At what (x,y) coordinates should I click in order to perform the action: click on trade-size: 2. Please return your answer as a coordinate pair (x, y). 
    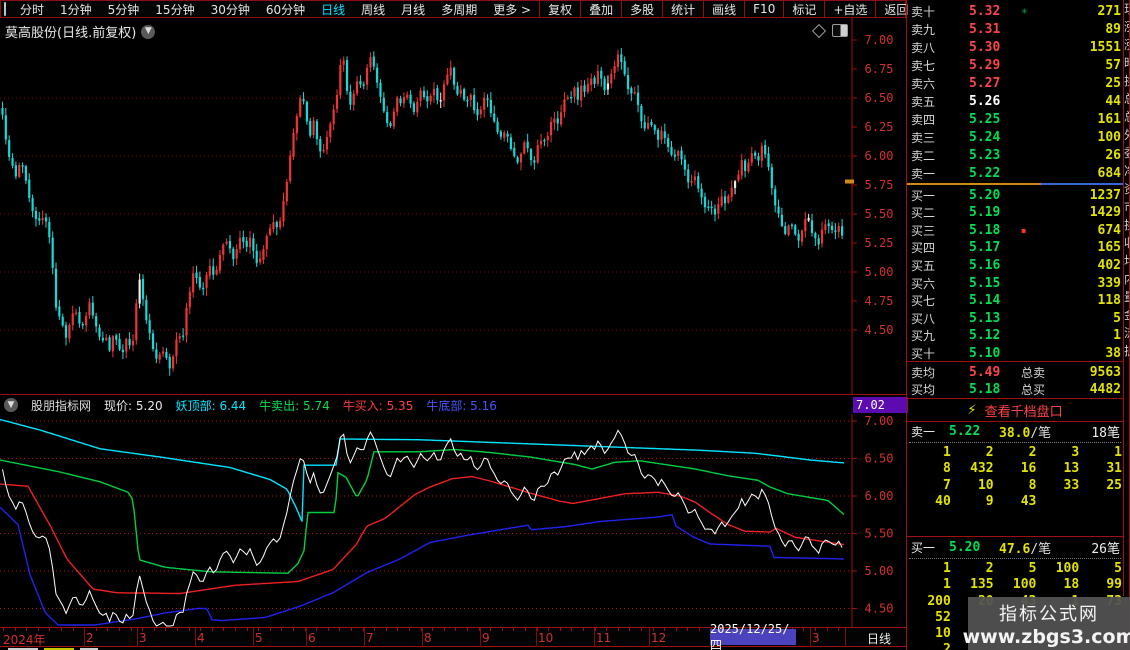
    Looking at the image, I should click on (989, 452).